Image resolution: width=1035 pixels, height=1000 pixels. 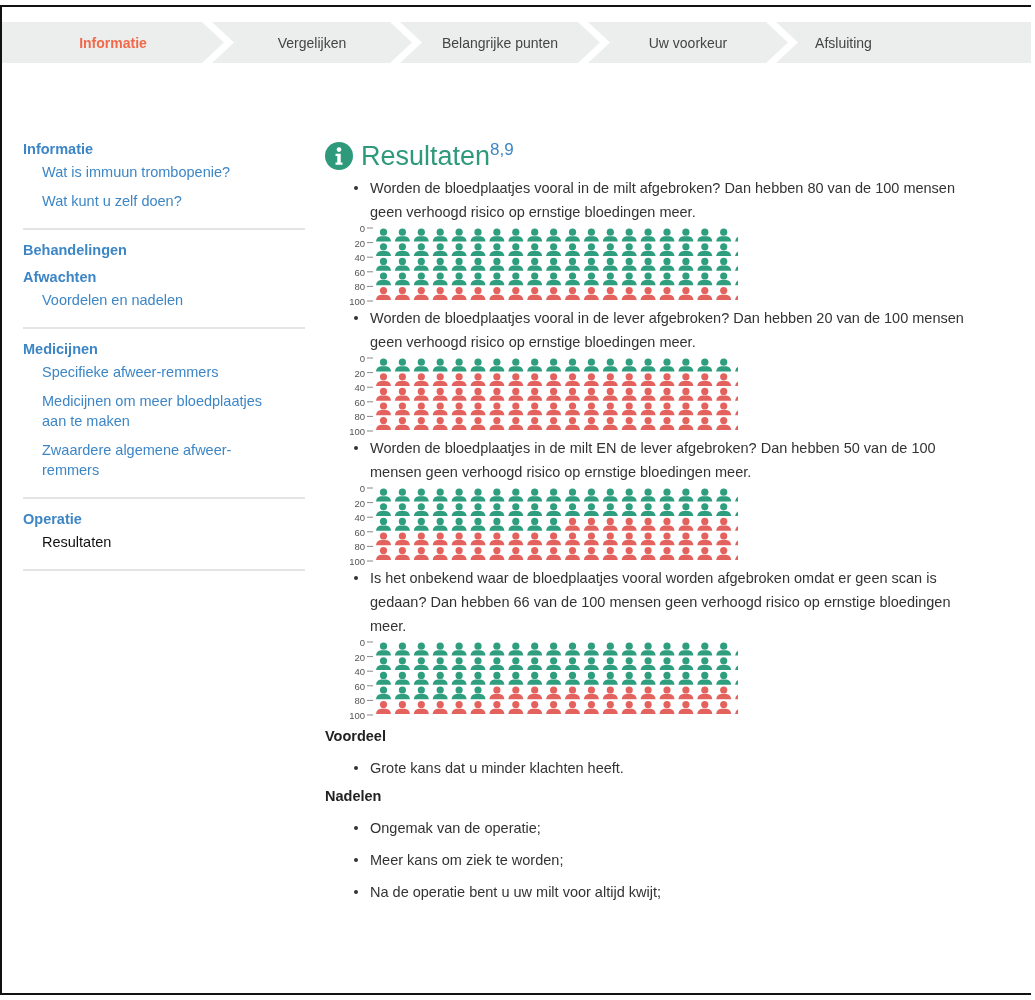 What do you see at coordinates (161, 460) in the screenshot?
I see `sidebar-item: Zwaardere algemene afweer-remmers` at bounding box center [161, 460].